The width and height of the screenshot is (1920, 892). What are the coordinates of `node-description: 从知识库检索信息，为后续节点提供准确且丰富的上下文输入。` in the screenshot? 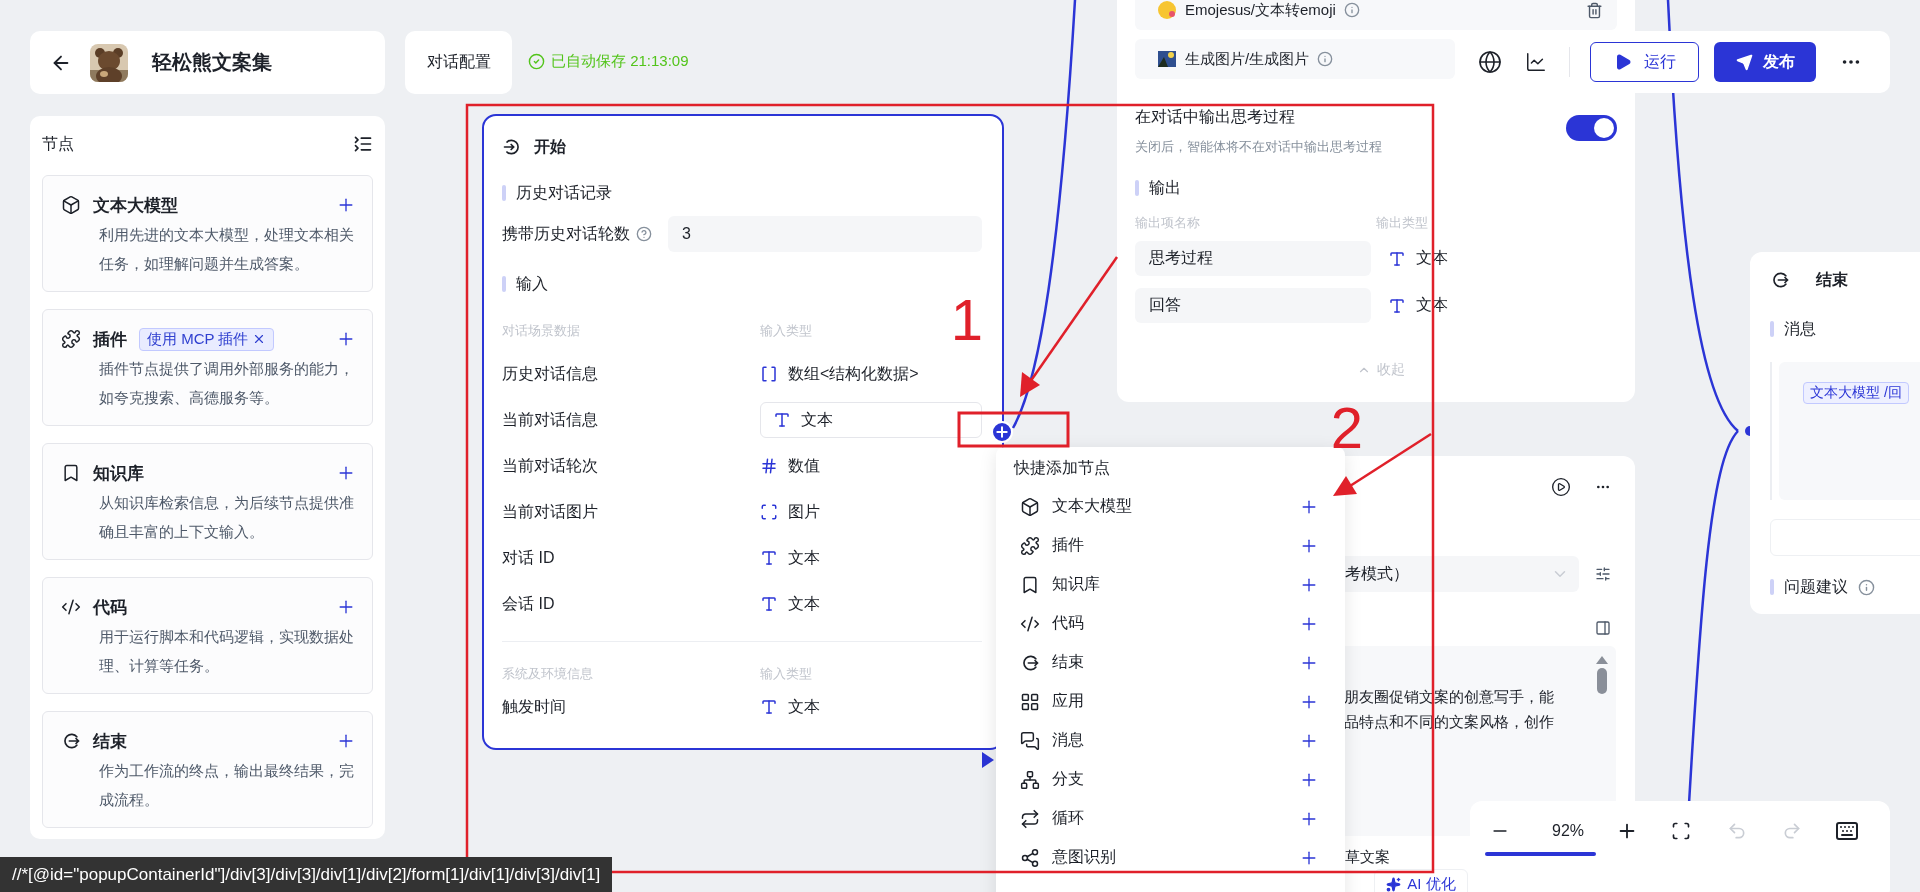 It's located at (226, 517).